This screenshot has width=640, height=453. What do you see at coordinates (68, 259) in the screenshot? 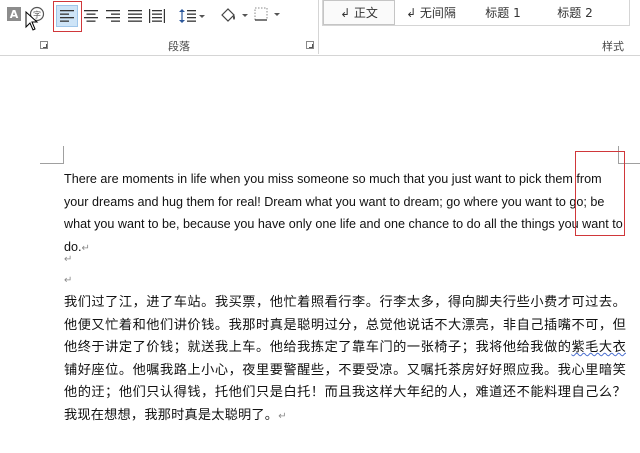
I see `empty-paragraph-1: ↵` at bounding box center [68, 259].